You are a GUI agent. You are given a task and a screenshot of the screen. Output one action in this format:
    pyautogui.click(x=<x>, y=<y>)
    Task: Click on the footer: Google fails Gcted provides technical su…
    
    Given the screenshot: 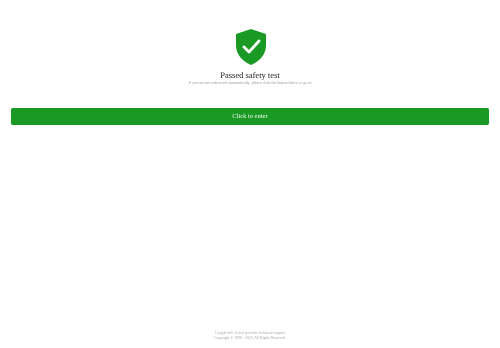 What is the action you would take?
    pyautogui.click(x=250, y=336)
    